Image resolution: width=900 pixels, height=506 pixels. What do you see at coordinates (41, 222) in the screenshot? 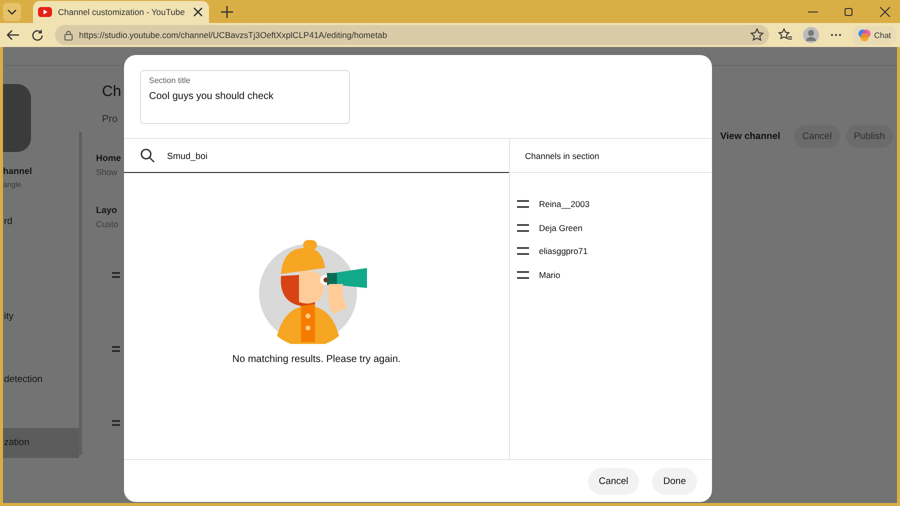
I see `sidebar-item: rd` at bounding box center [41, 222].